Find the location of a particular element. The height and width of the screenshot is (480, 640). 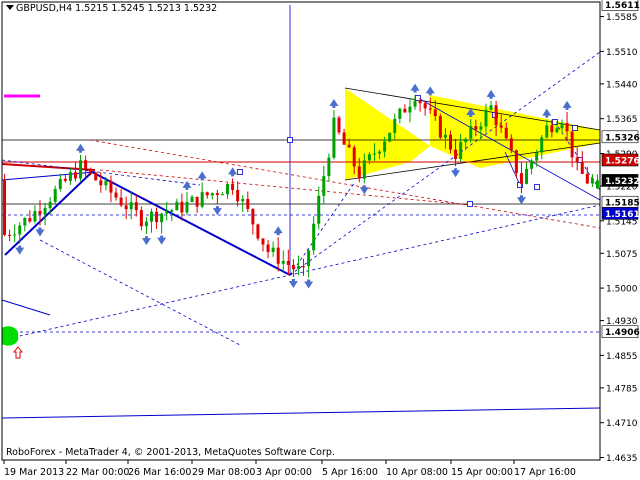

x-tick-label: 5 Apr 16:00 is located at coordinates (350, 472).